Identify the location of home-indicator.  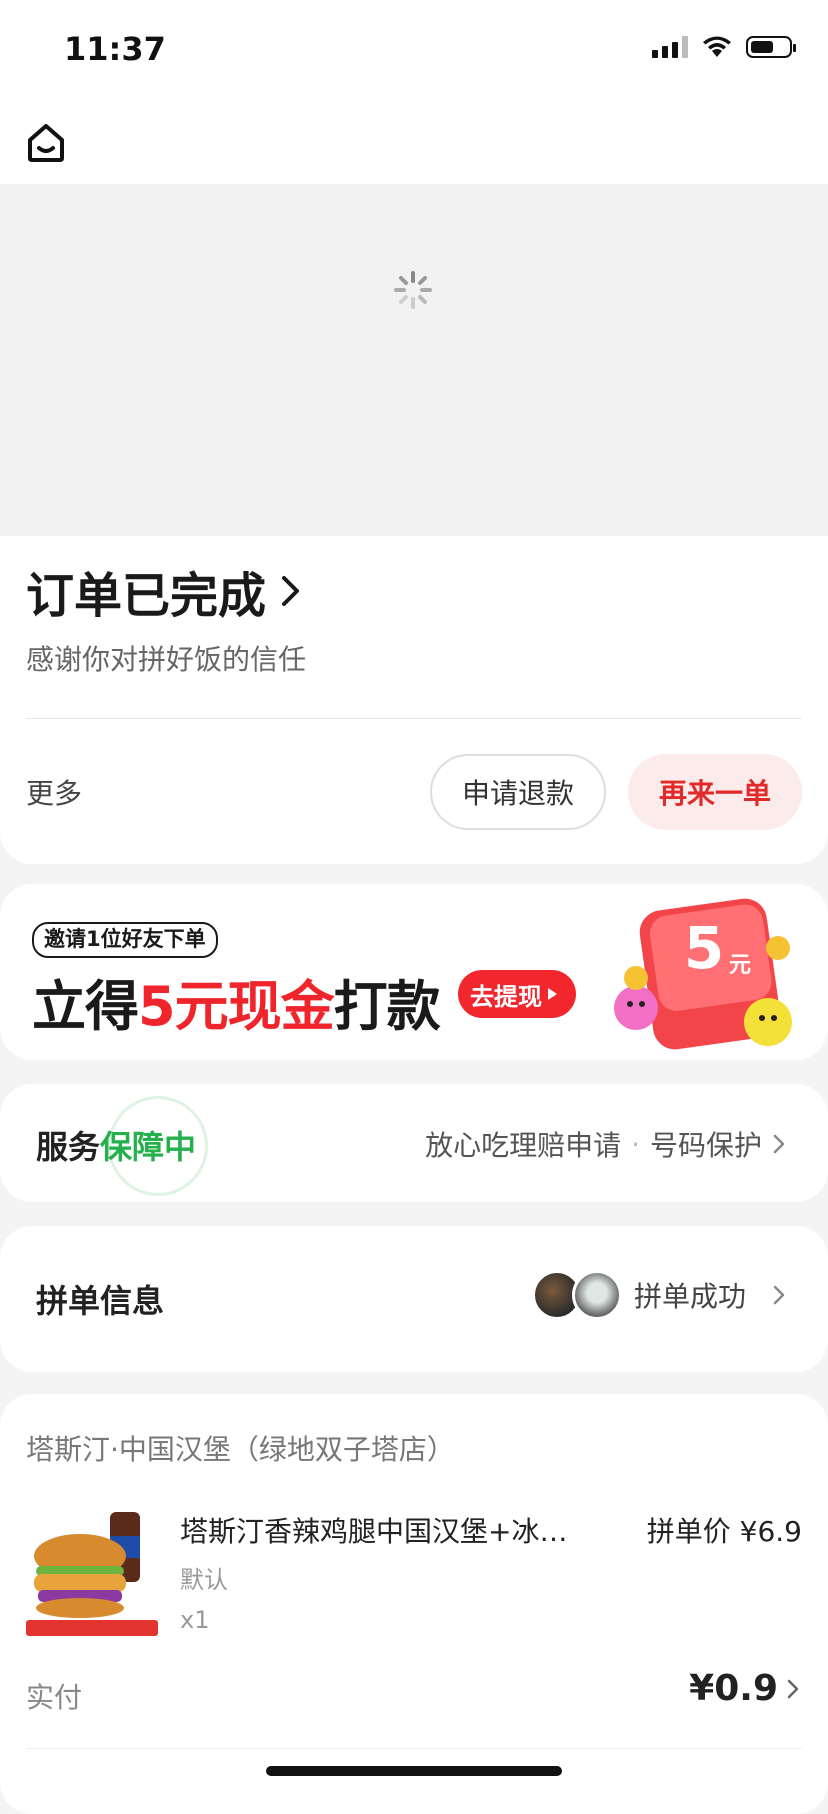
(414, 1771).